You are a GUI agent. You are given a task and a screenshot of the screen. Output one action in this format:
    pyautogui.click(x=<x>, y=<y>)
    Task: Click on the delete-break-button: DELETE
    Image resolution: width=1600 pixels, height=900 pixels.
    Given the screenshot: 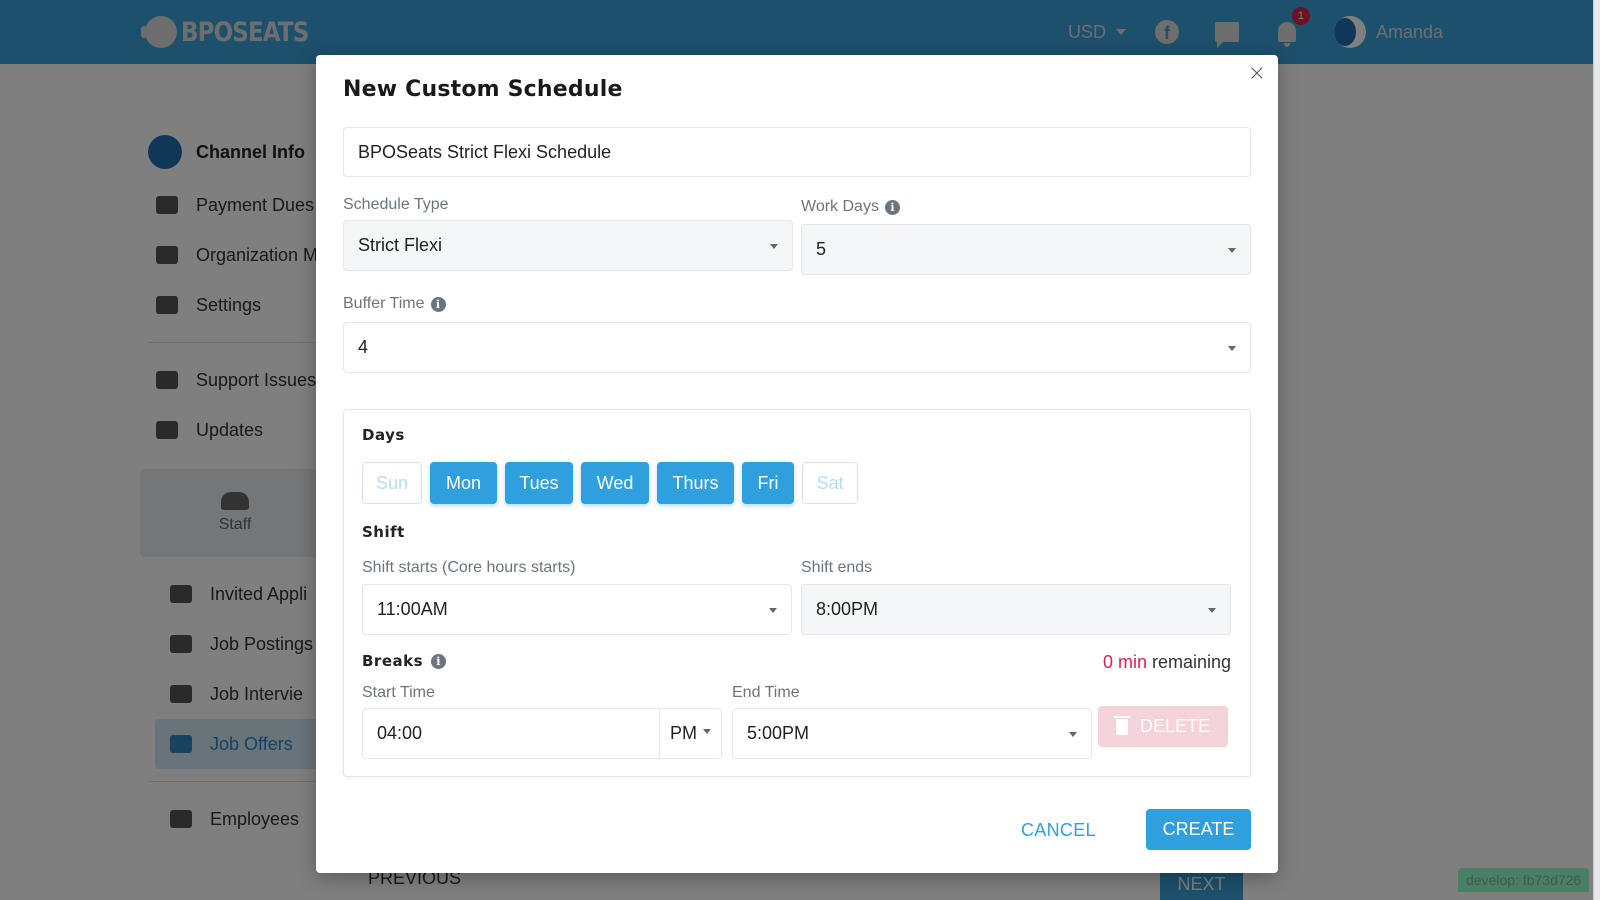 What is the action you would take?
    pyautogui.click(x=1163, y=726)
    